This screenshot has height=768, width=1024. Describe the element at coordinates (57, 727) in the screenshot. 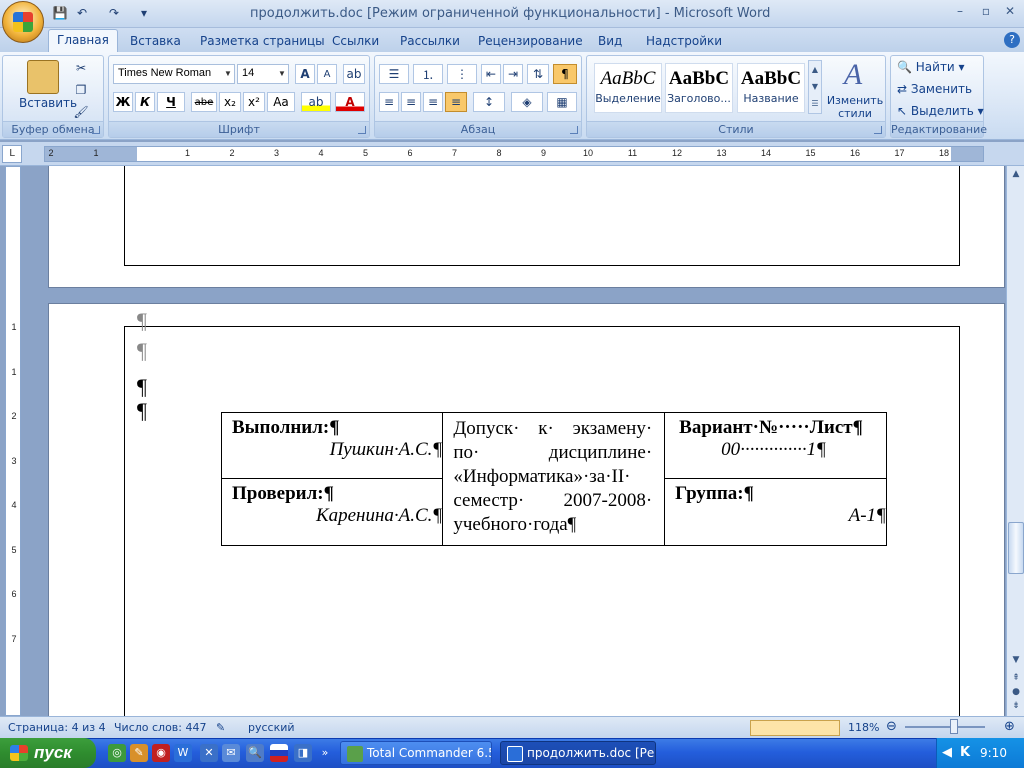

I see `page-indicator: Страница: 4 из 4` at that location.